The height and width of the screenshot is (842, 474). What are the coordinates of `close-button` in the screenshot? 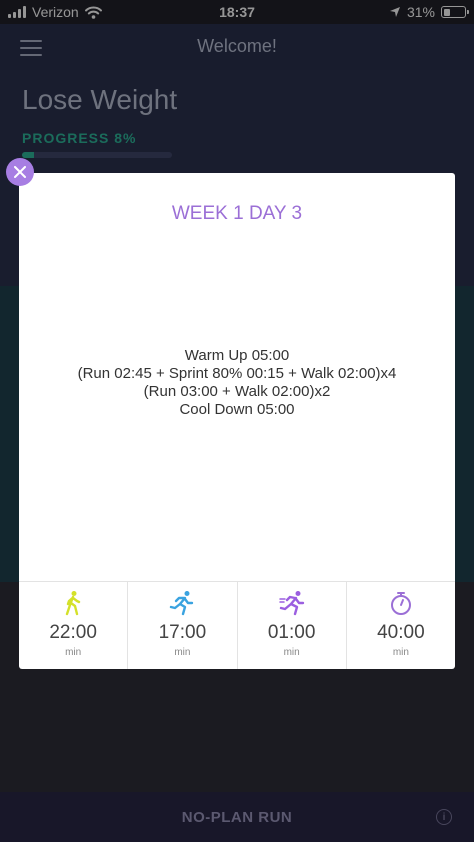 It's located at (20, 172).